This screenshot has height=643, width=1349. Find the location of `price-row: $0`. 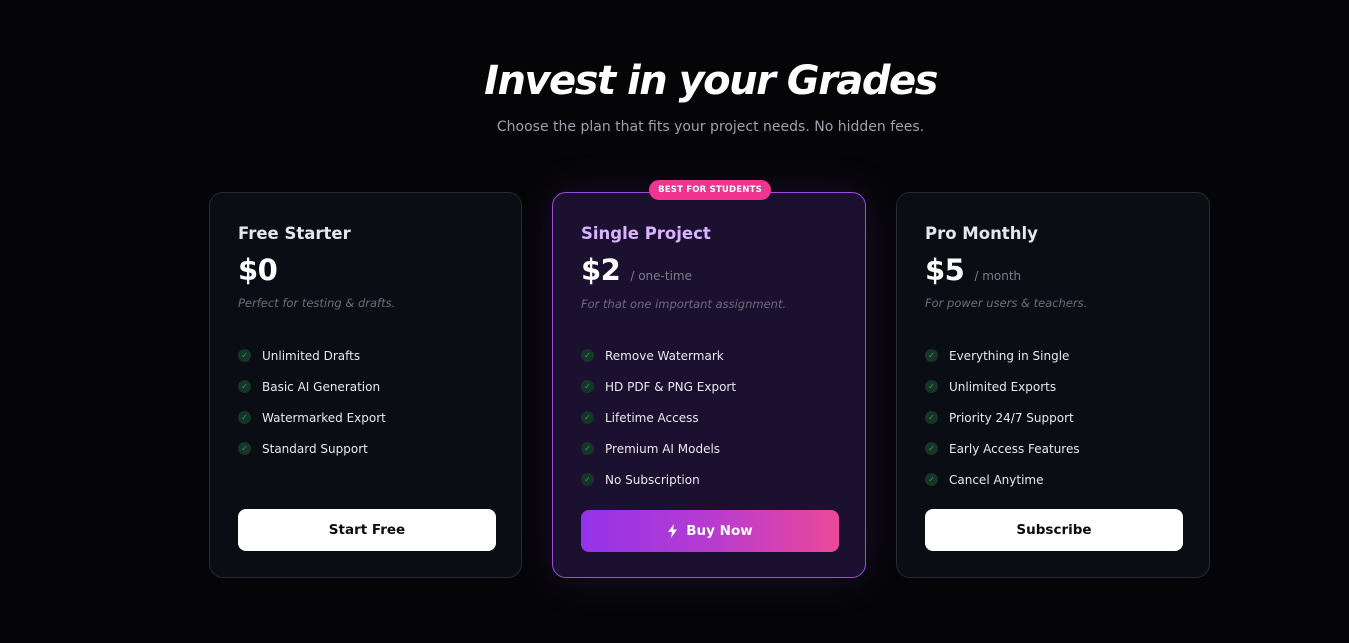

price-row: $0 is located at coordinates (258, 270).